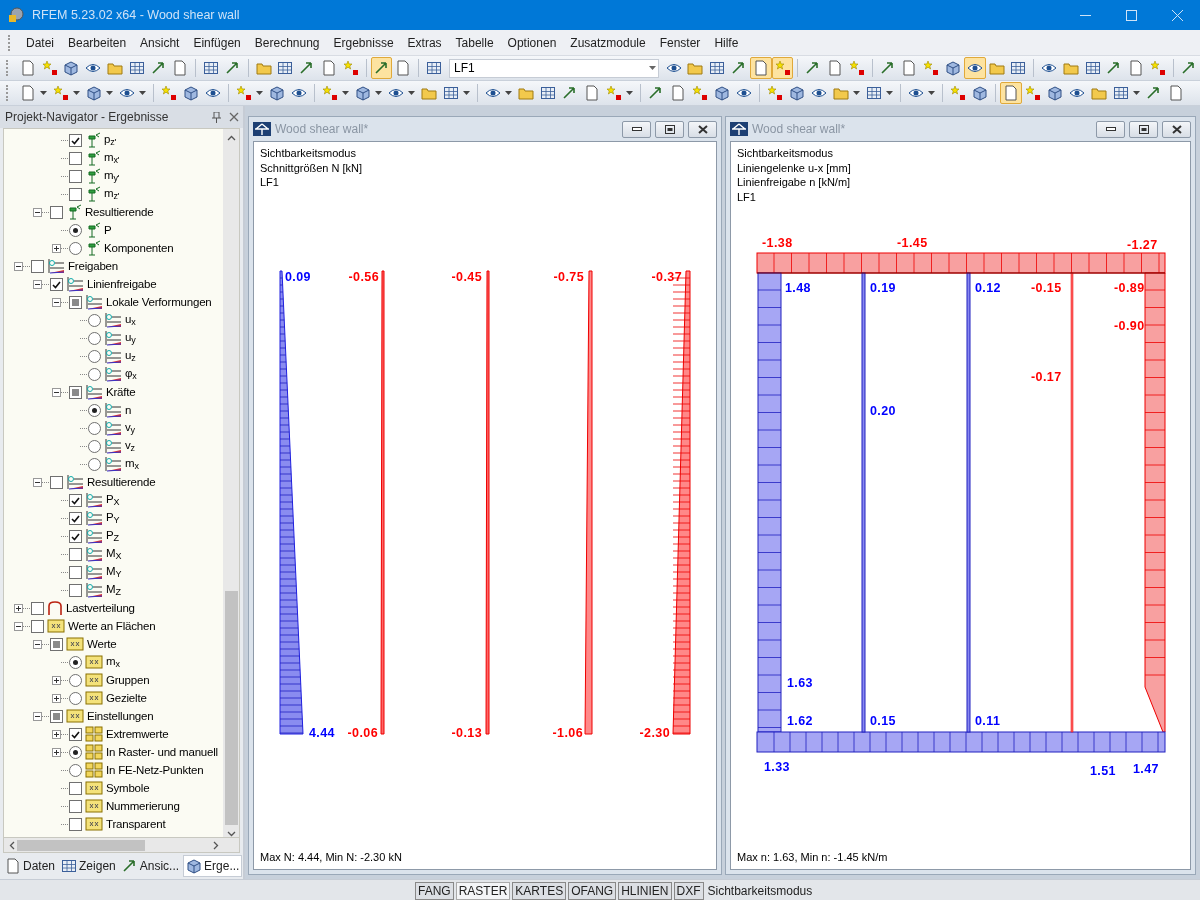 This screenshot has width=1200, height=900. Describe the element at coordinates (121, 392) in the screenshot. I see `tree-item-label: Kräfte` at that location.